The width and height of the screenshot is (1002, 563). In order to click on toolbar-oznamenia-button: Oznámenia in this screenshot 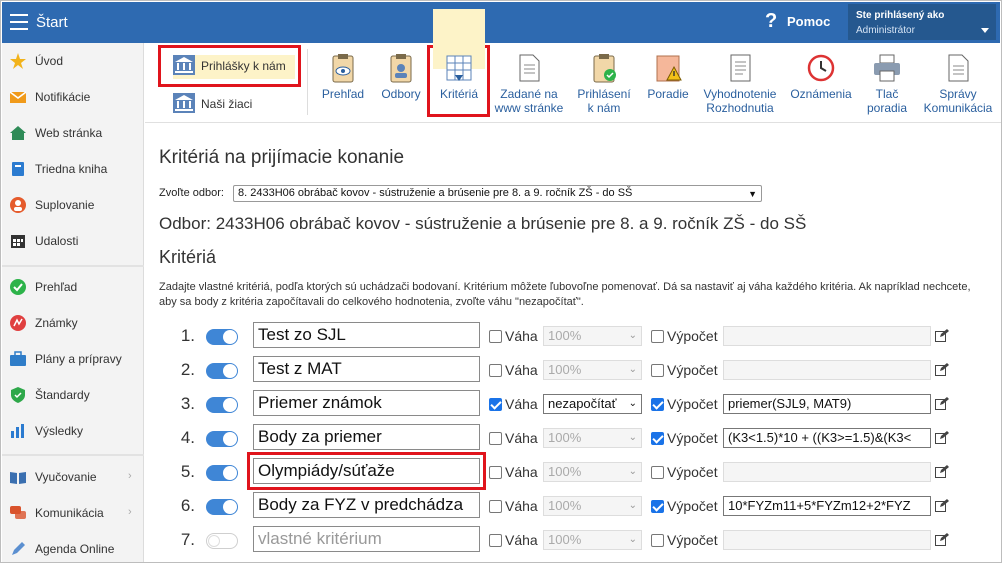, I will do `click(821, 55)`.